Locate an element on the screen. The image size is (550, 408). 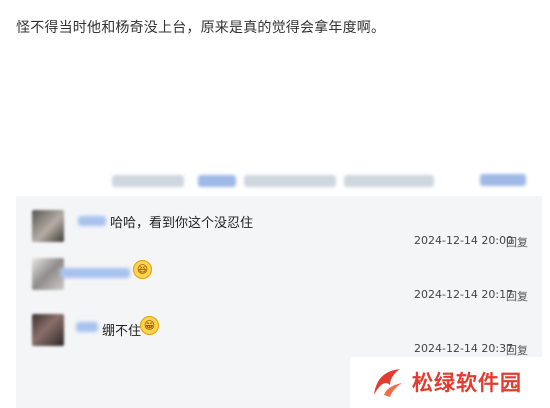
laughing-emoji-icon: 😆 is located at coordinates (142, 269).